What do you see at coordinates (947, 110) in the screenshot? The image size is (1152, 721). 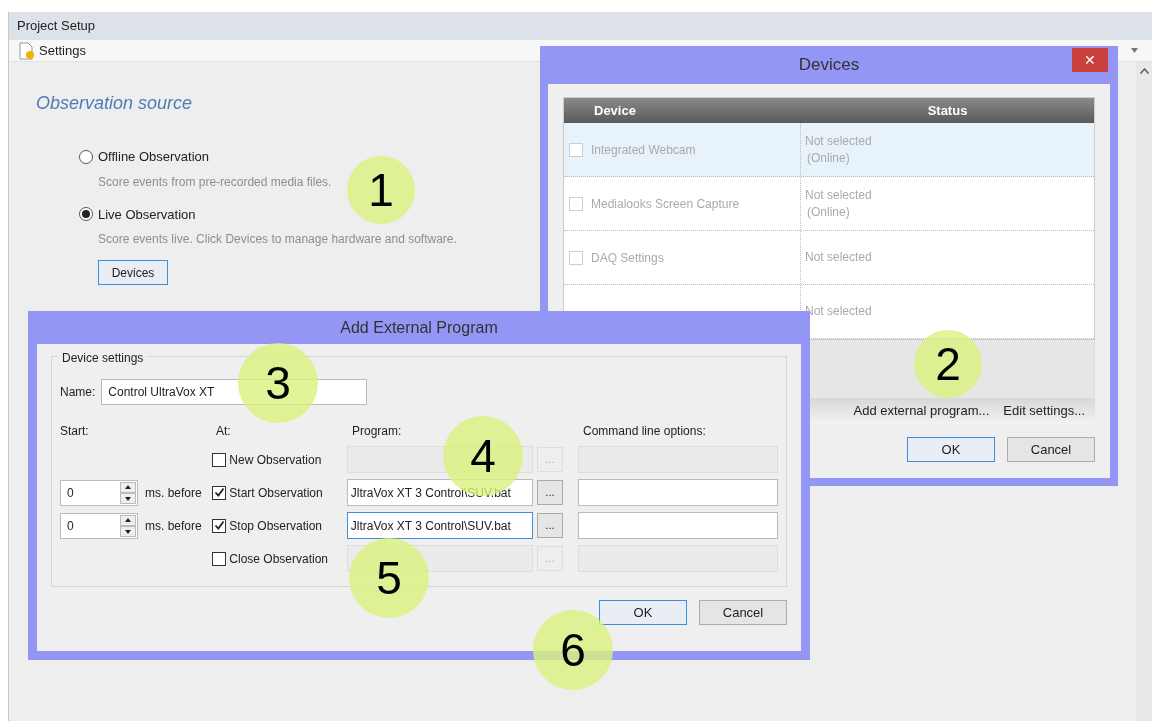 I see `column-header: Status` at bounding box center [947, 110].